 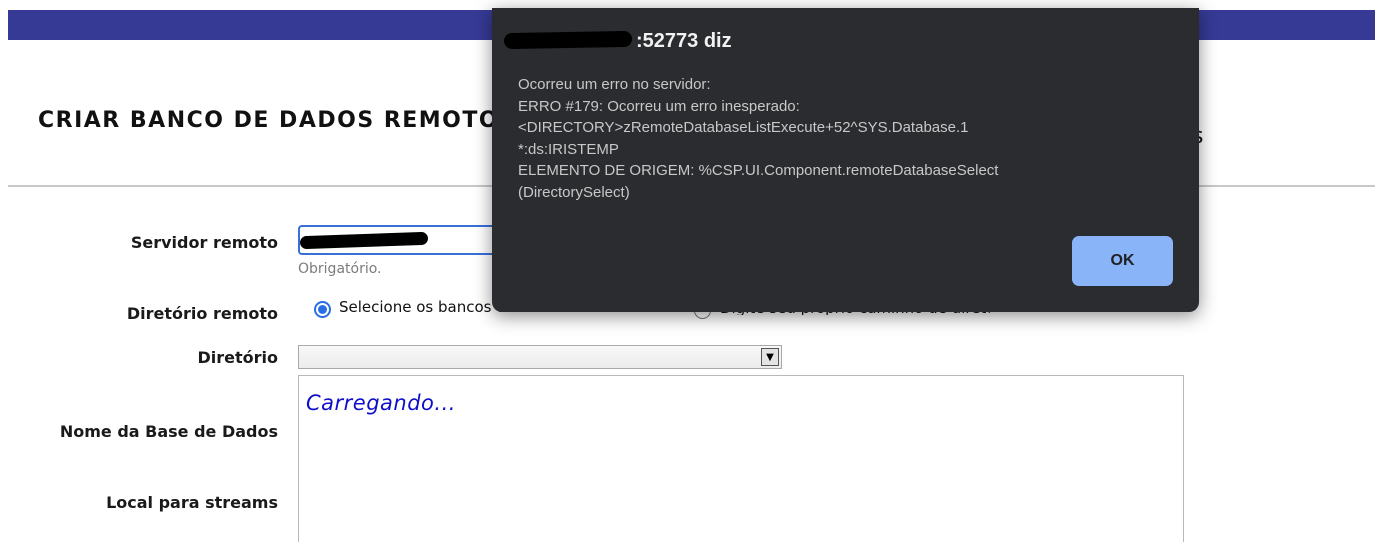 What do you see at coordinates (202, 313) in the screenshot?
I see `remote-dir-label: Diretório remoto` at bounding box center [202, 313].